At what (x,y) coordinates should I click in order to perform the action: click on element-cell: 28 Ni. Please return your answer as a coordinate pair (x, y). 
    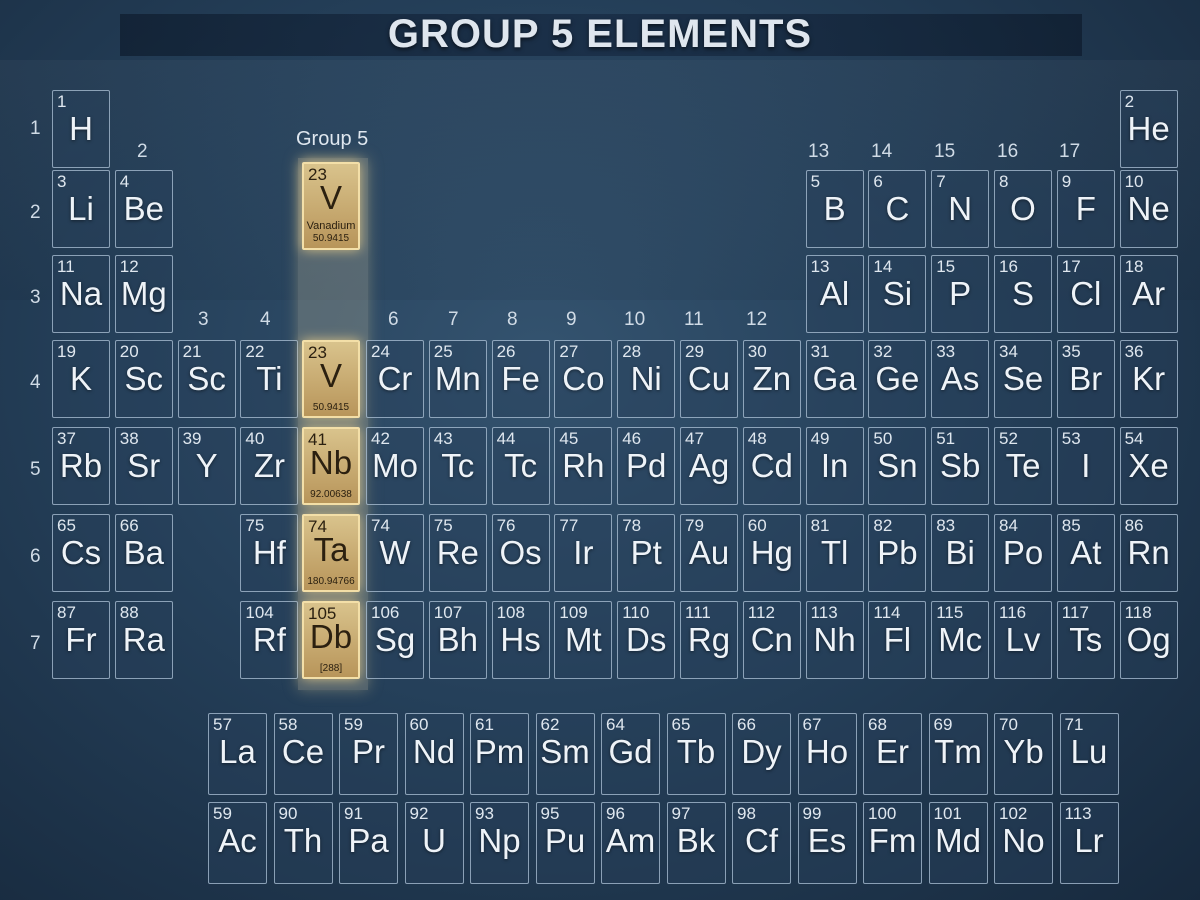
    Looking at the image, I should click on (646, 379).